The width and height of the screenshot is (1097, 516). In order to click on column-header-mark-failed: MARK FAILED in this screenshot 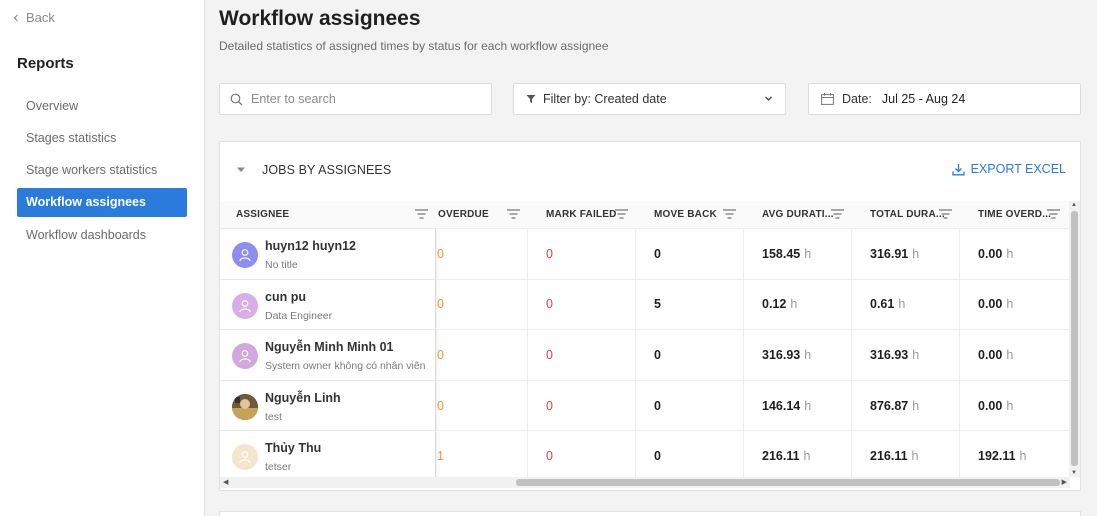, I will do `click(582, 214)`.